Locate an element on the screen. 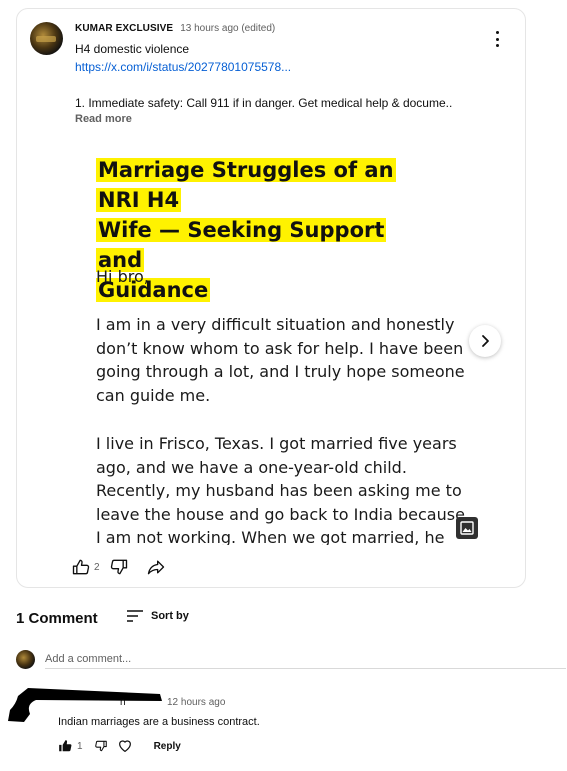 The width and height of the screenshot is (567, 771). carousel-next-button is located at coordinates (485, 341).